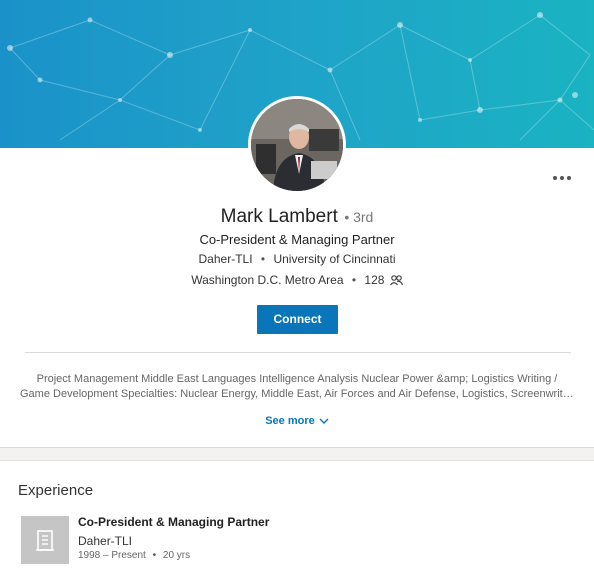  I want to click on building-icon, so click(45, 540).